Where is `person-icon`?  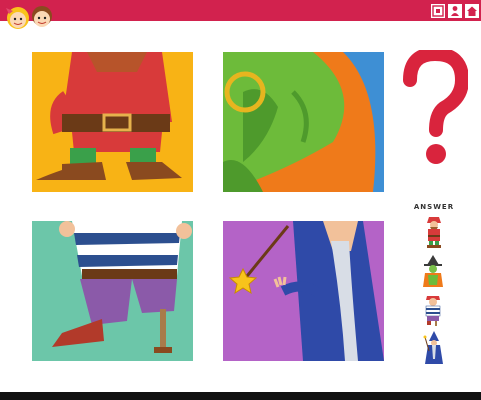 person-icon is located at coordinates (455, 11).